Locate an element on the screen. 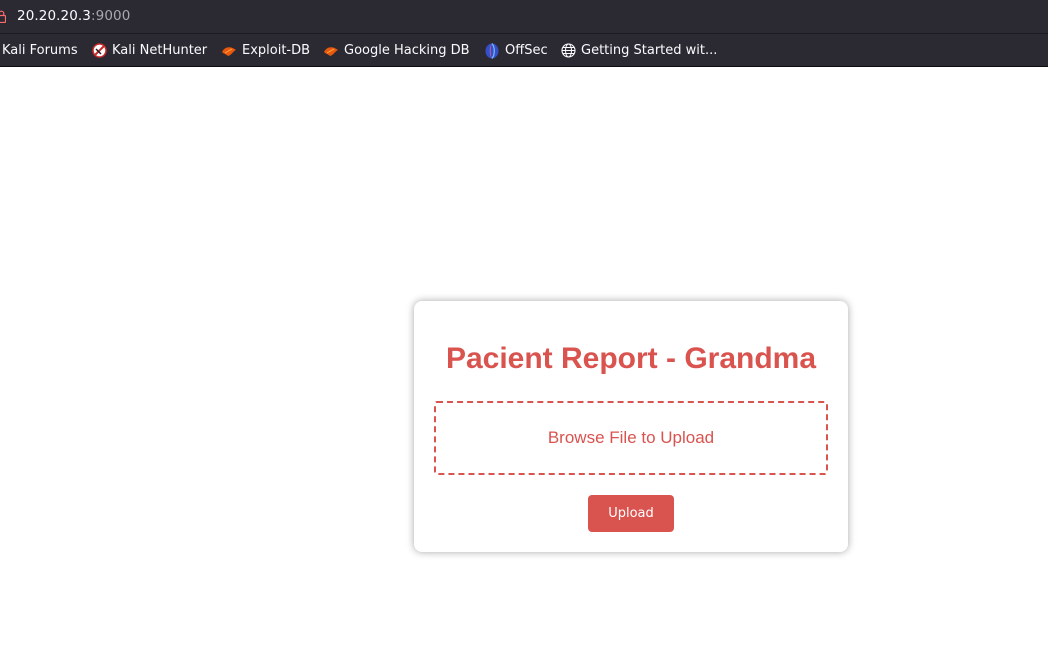  bookmark-label: Kali Forums is located at coordinates (40, 50).